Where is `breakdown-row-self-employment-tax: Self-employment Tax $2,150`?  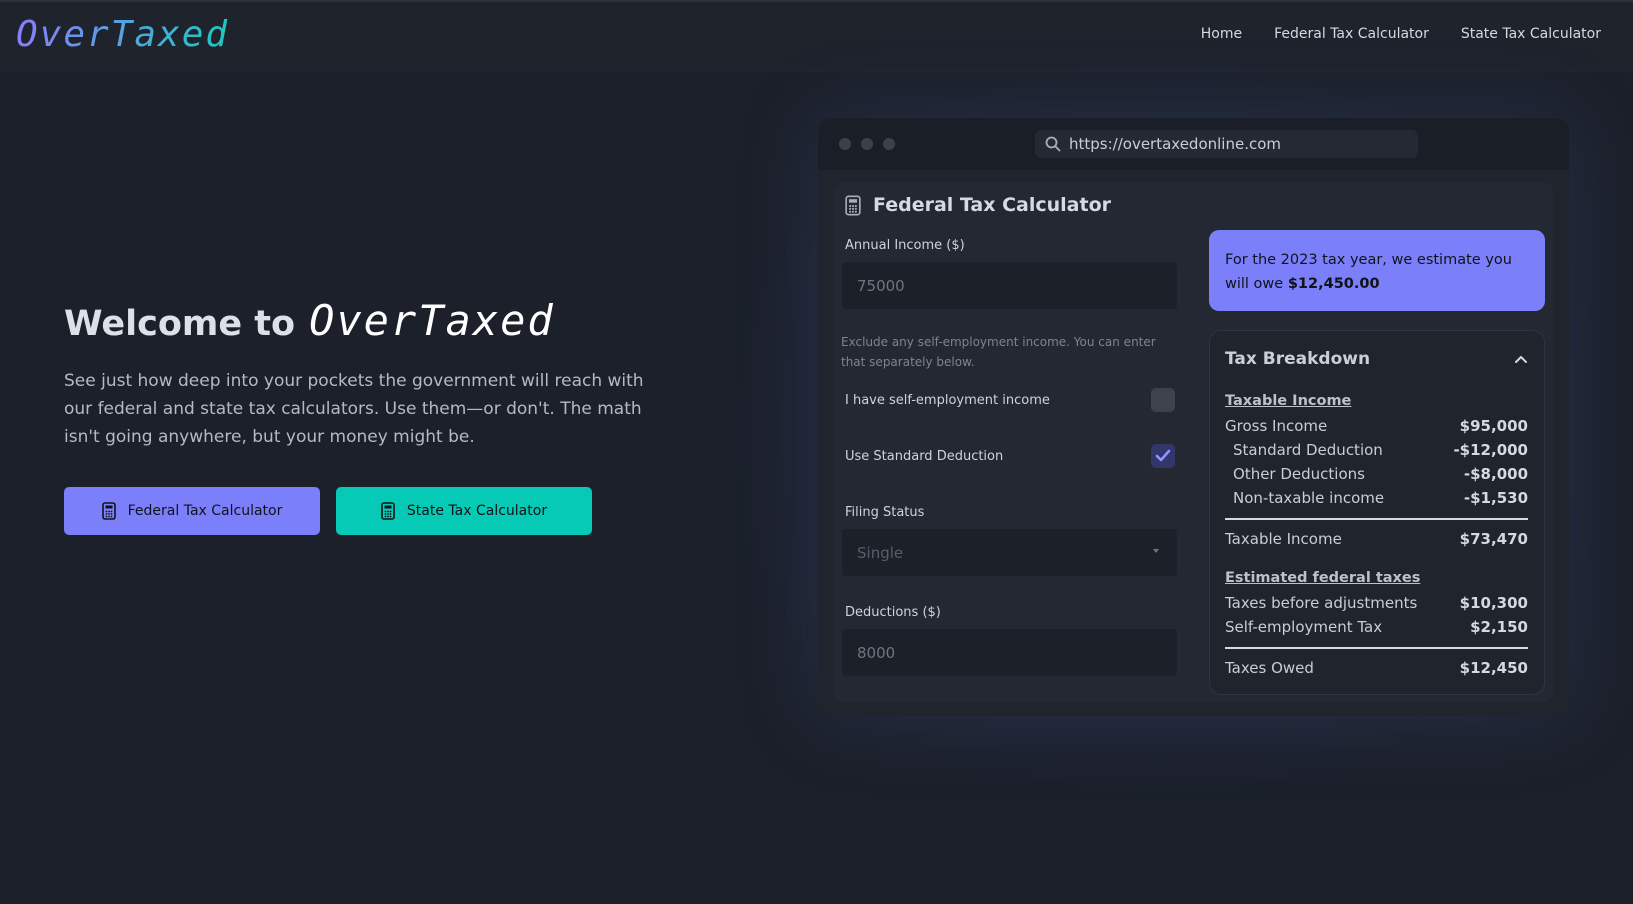
breakdown-row-self-employment-tax: Self-employment Tax $2,150 is located at coordinates (1376, 627).